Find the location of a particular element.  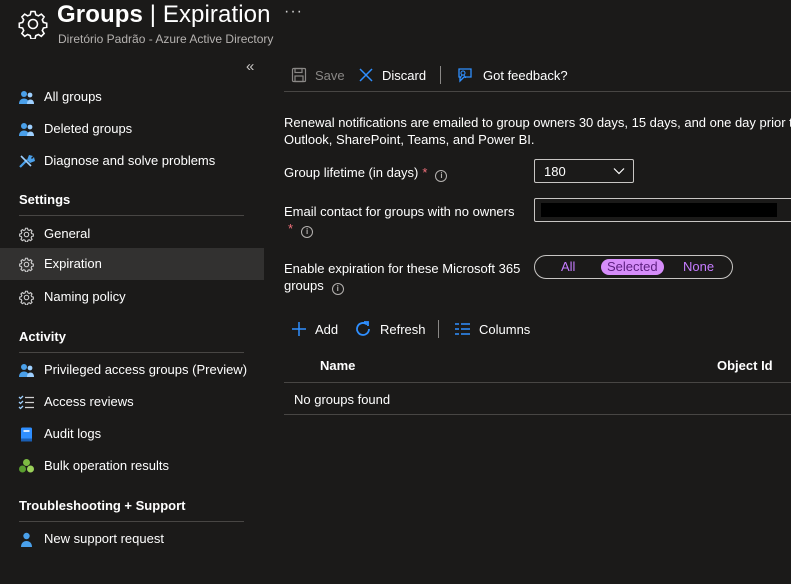

sidebar-item-deleted-groups: Deleted groups is located at coordinates (132, 129).